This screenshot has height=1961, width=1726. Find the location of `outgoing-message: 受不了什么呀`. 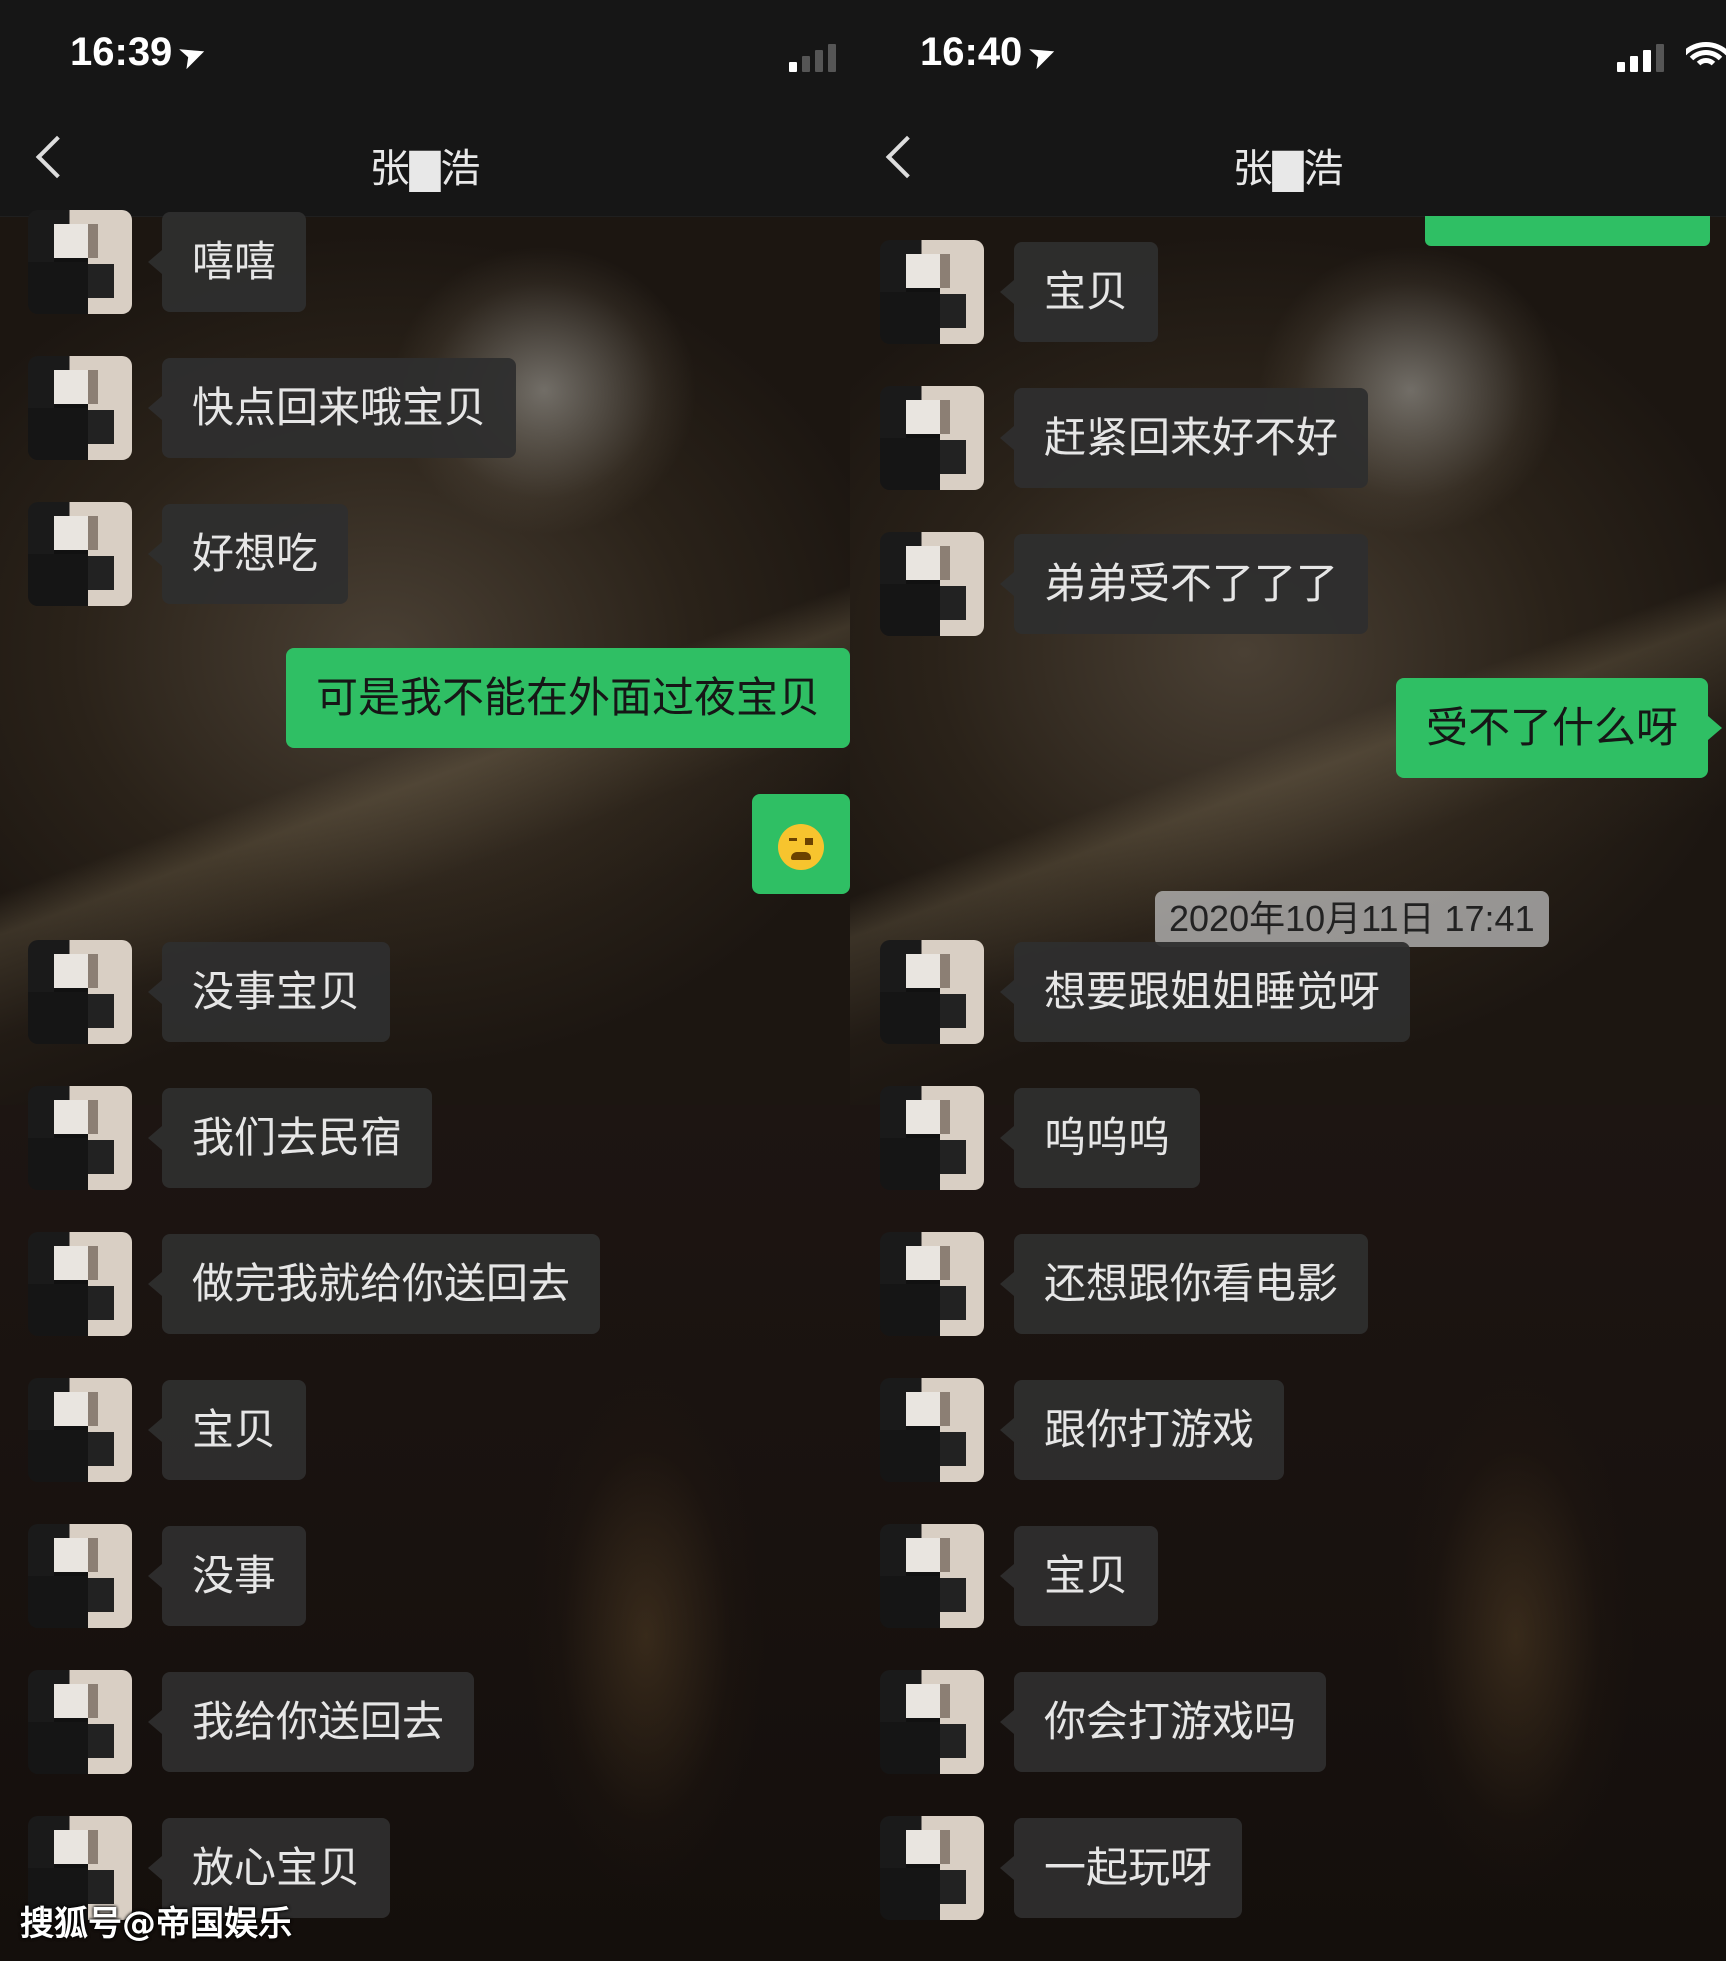

outgoing-message: 受不了什么呀 is located at coordinates (1559, 728).